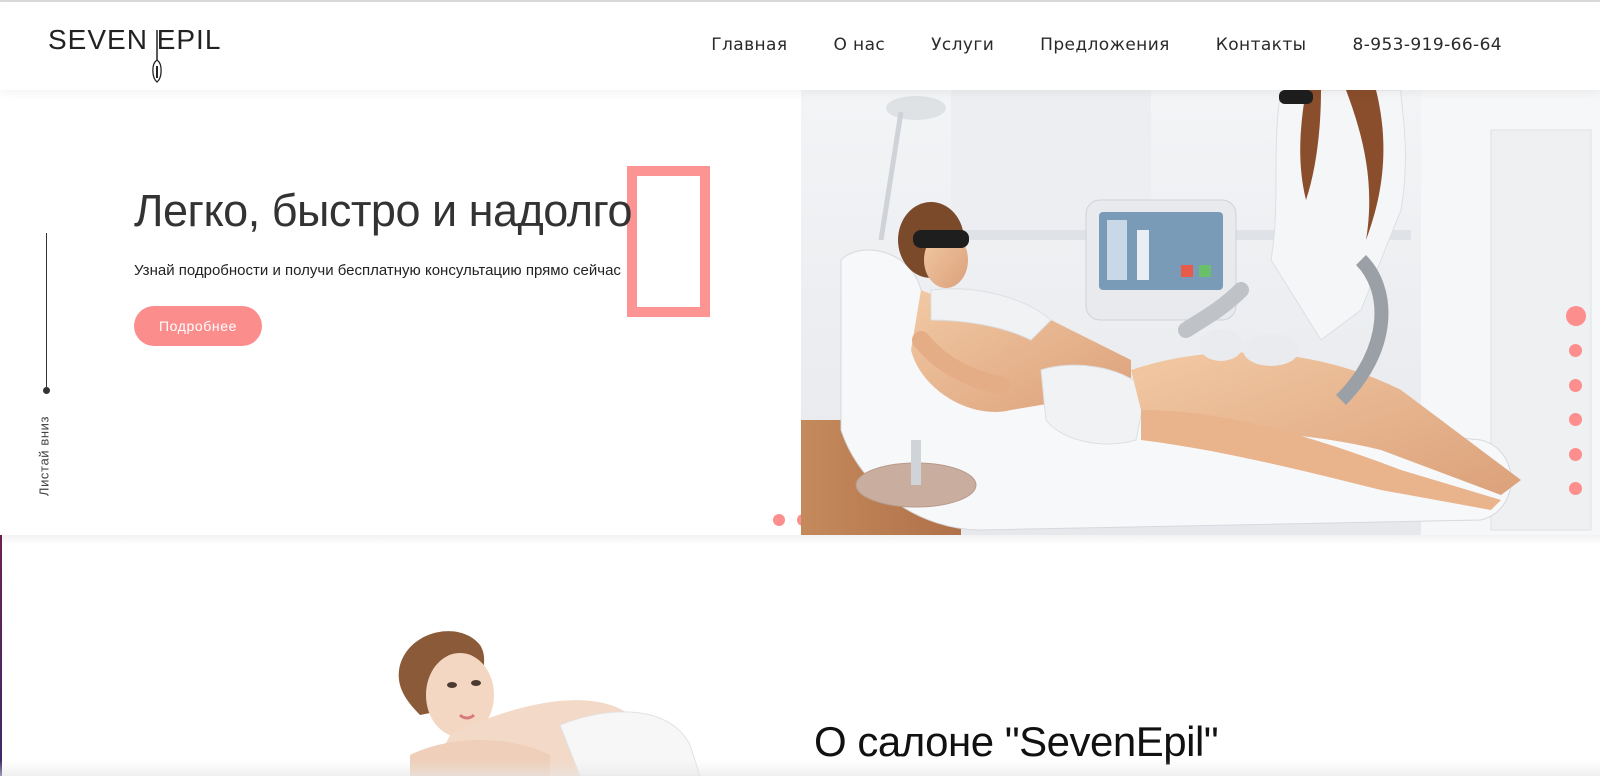 This screenshot has height=776, width=1600. I want to click on section-nav-dot-1-active, so click(1576, 316).